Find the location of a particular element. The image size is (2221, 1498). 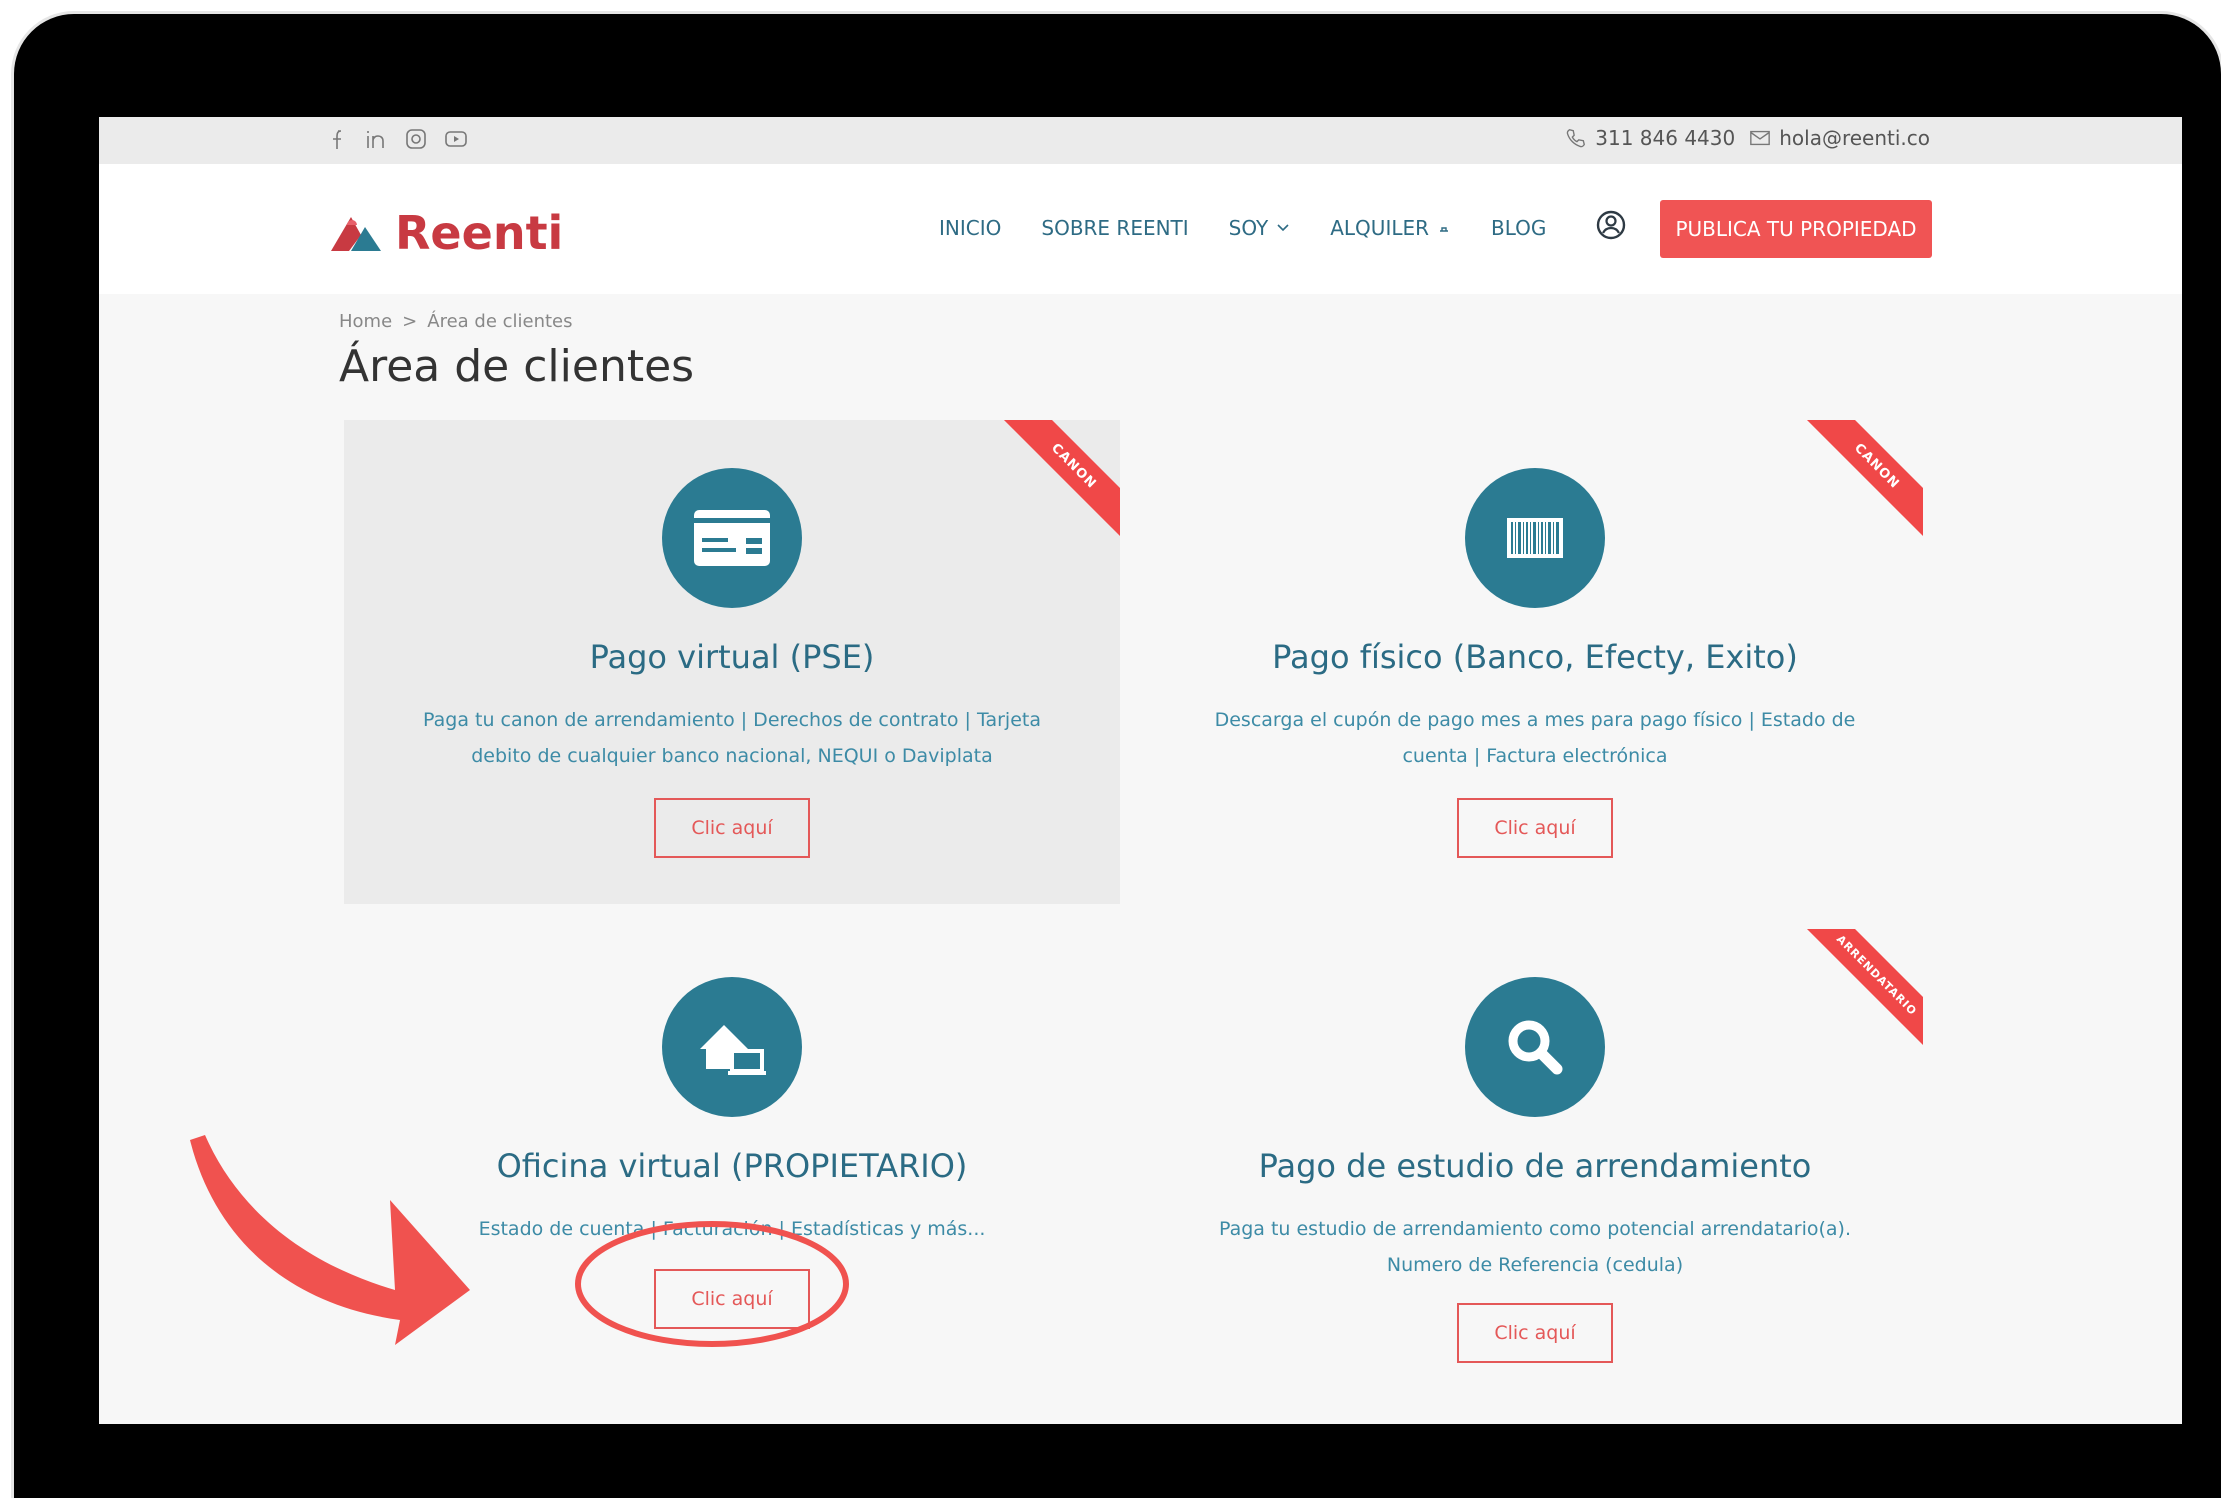

breadcrumb-current: Área de clientes is located at coordinates (500, 321).